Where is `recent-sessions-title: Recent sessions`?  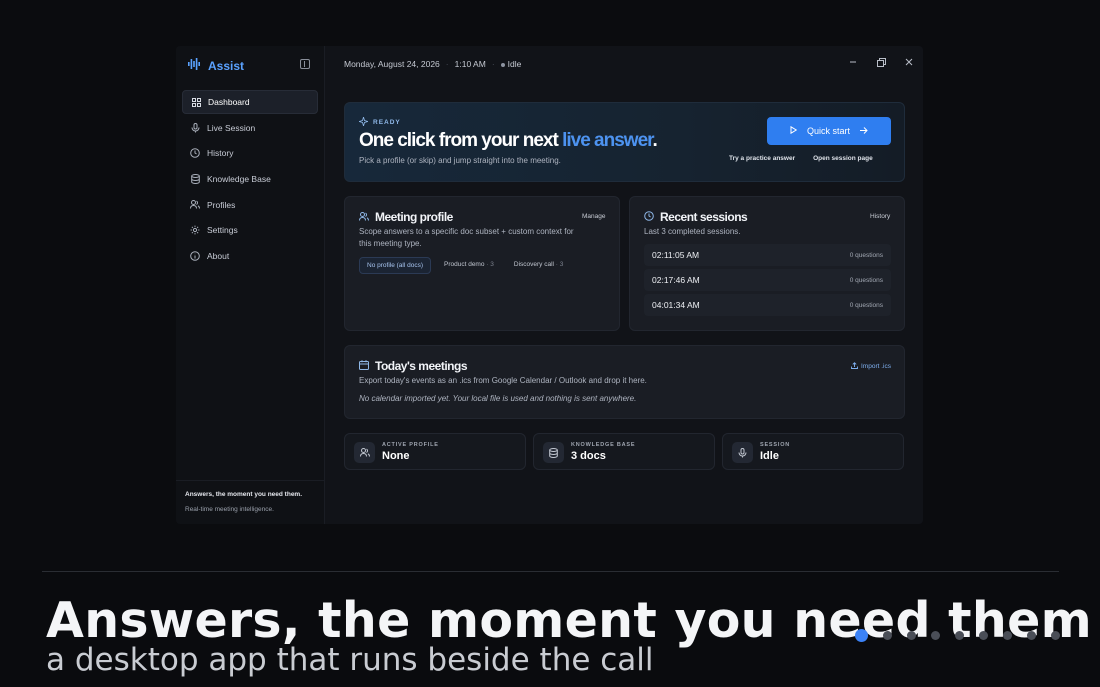
recent-sessions-title: Recent sessions is located at coordinates (696, 217).